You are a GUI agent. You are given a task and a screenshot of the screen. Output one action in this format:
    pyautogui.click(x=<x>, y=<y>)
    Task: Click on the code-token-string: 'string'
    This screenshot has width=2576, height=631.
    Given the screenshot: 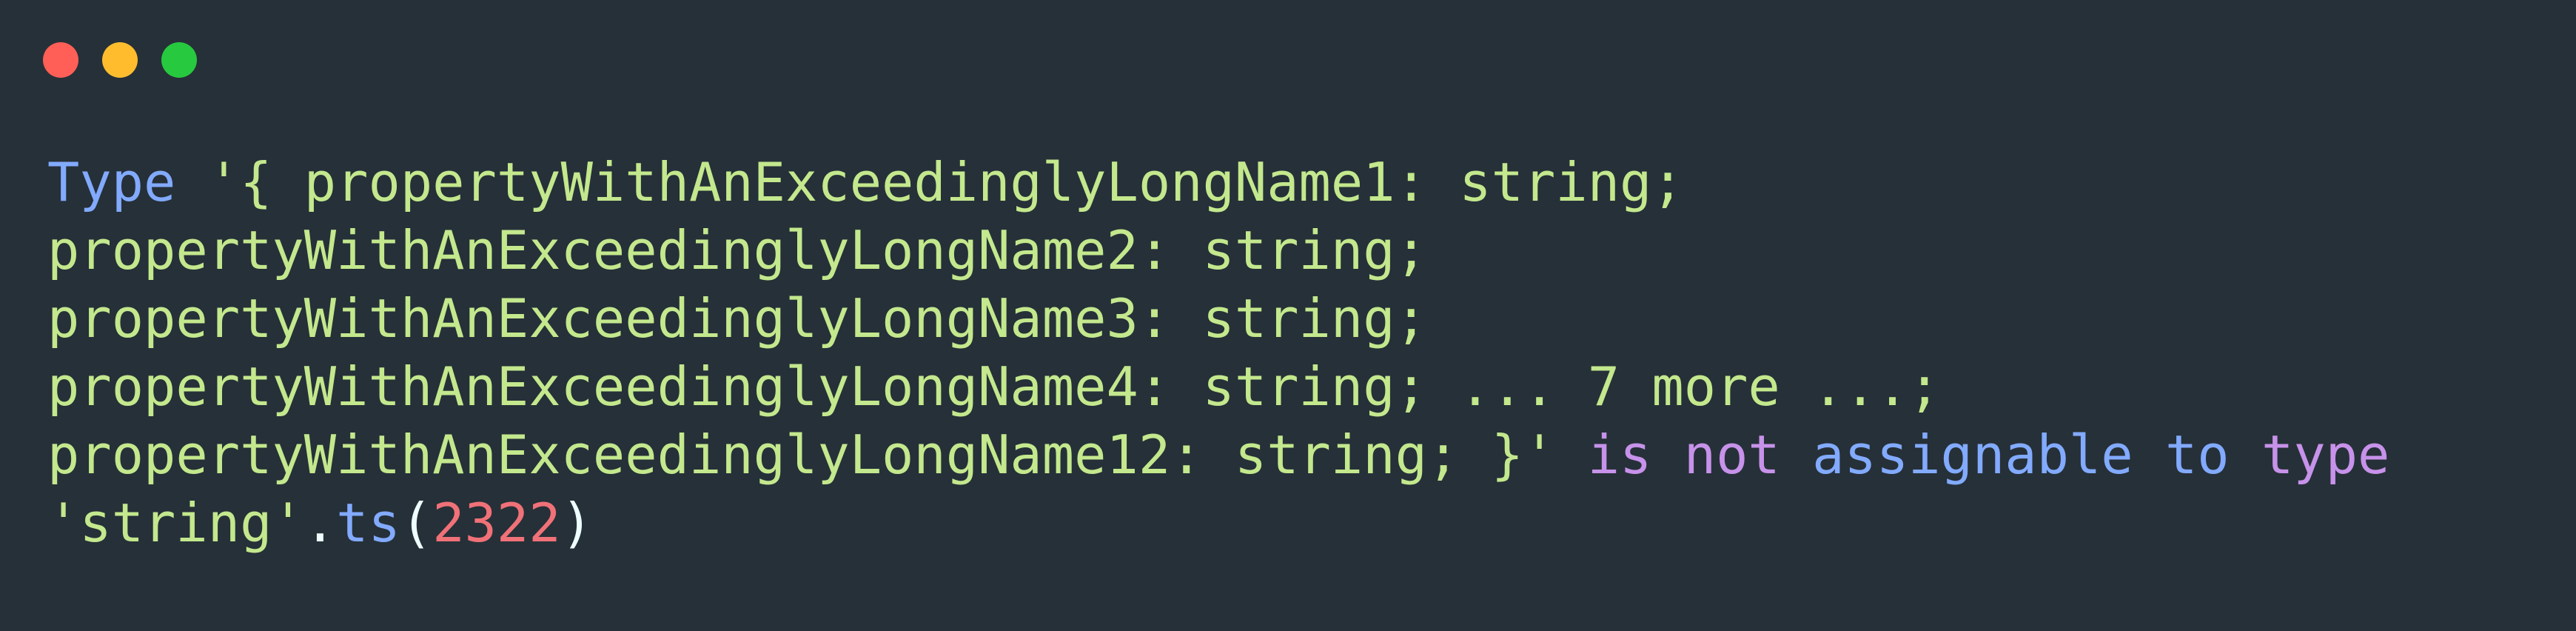 What is the action you would take?
    pyautogui.click(x=175, y=523)
    